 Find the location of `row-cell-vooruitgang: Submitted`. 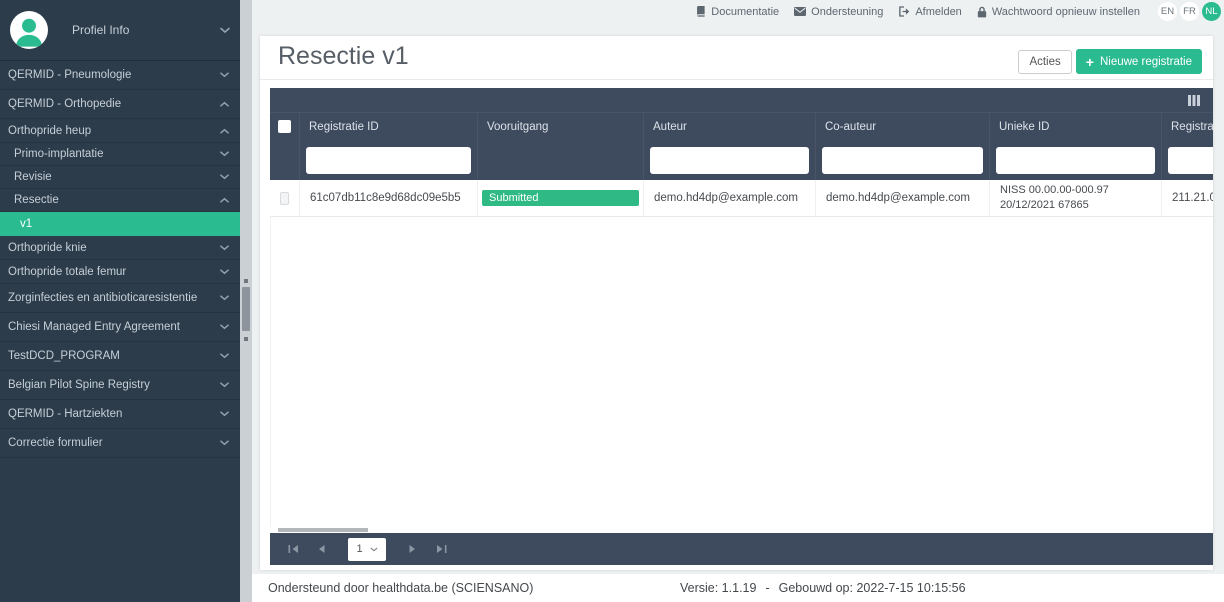

row-cell-vooruitgang: Submitted is located at coordinates (561, 198).